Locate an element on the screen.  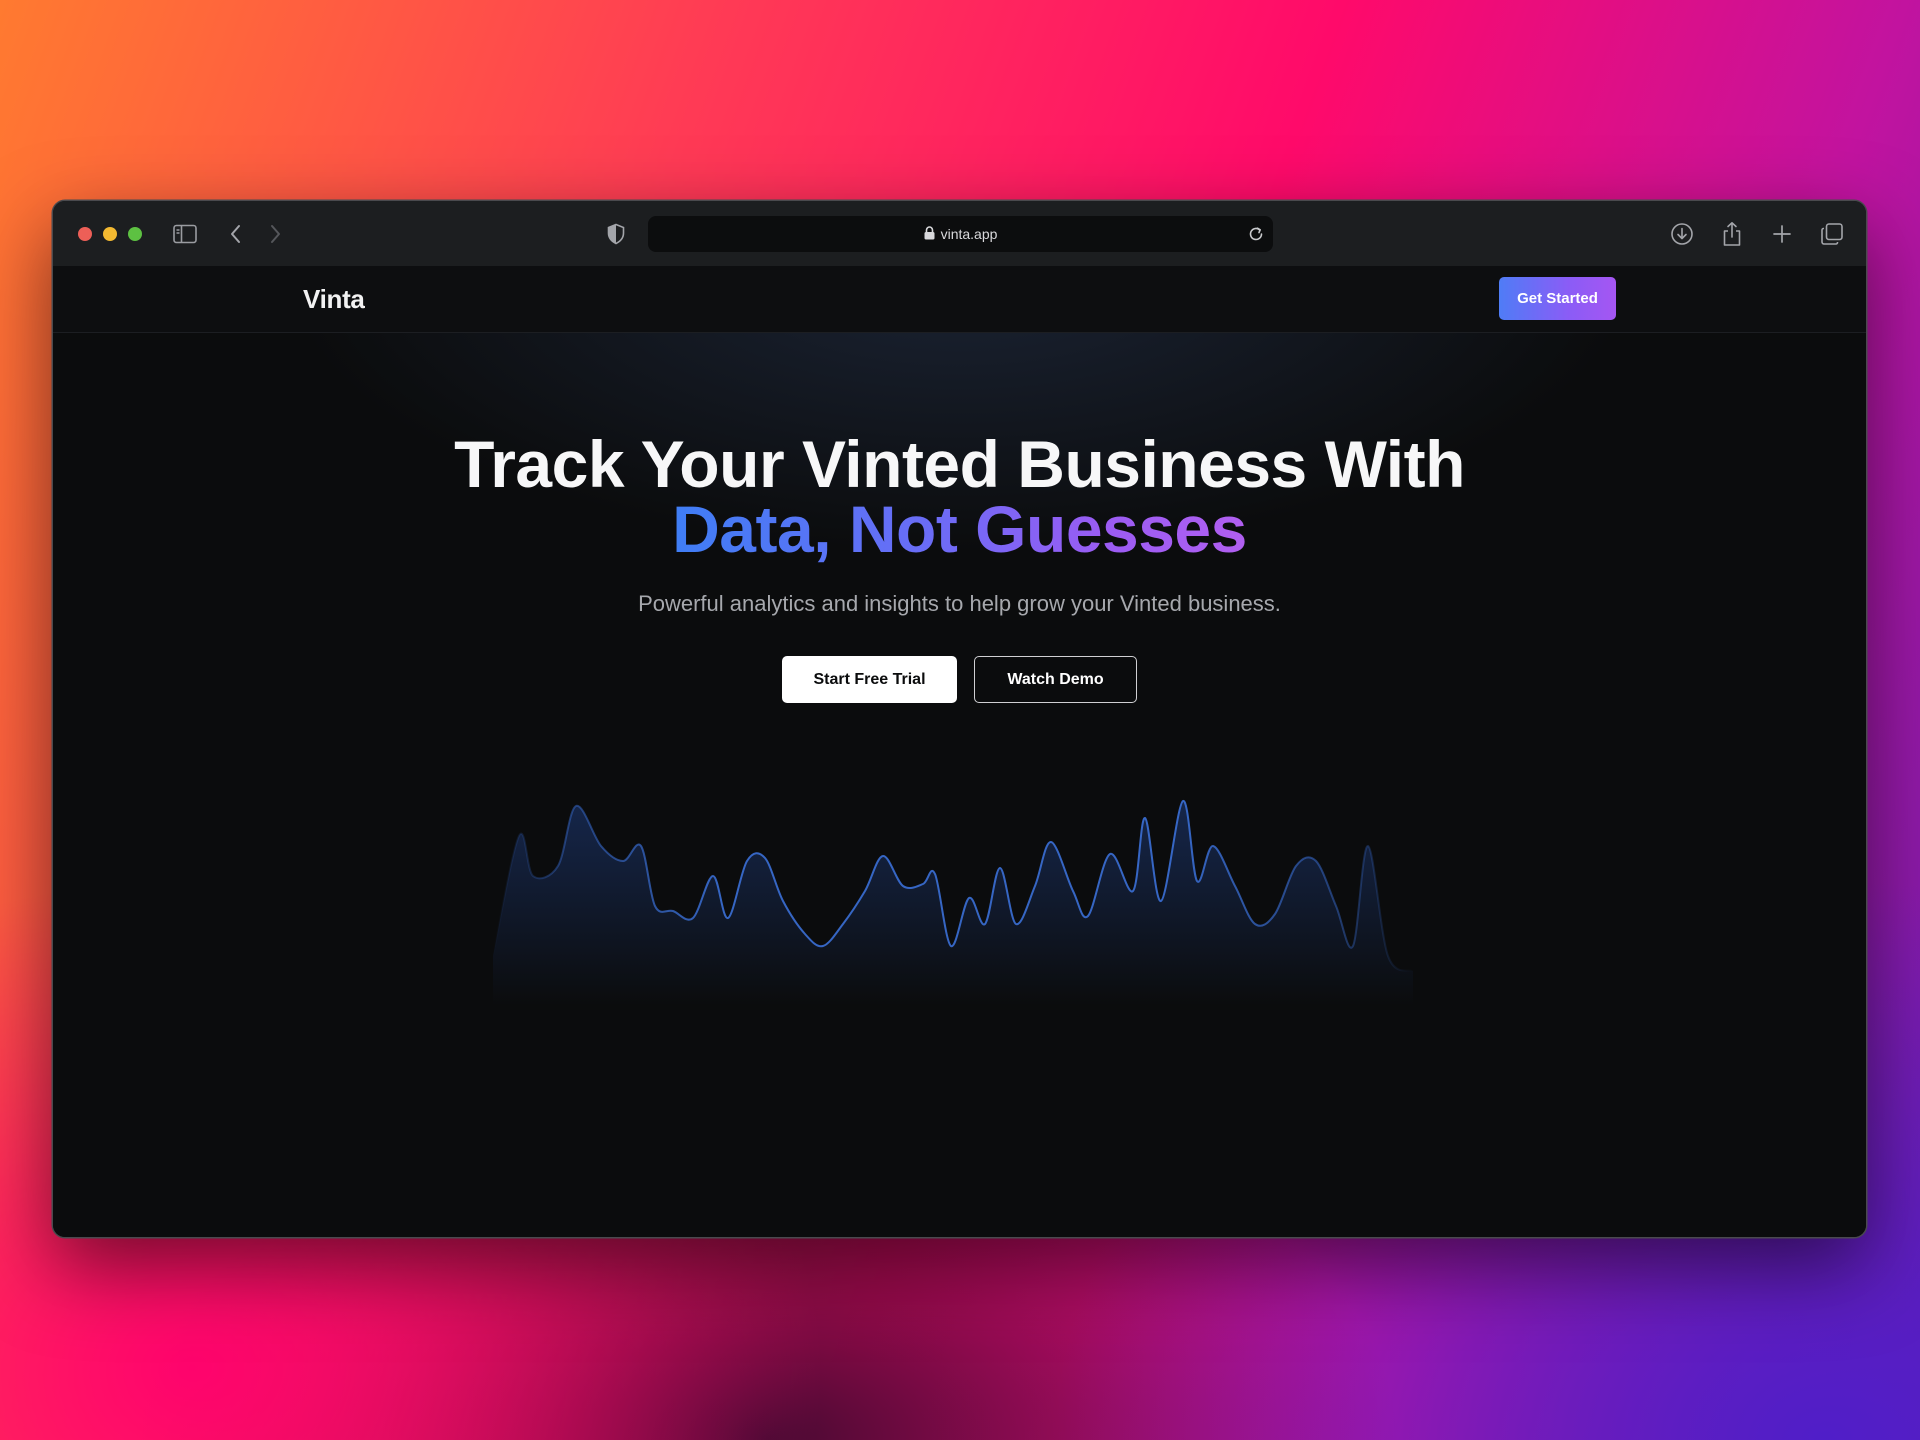
address-bar-text: vinta.app is located at coordinates (960, 234).